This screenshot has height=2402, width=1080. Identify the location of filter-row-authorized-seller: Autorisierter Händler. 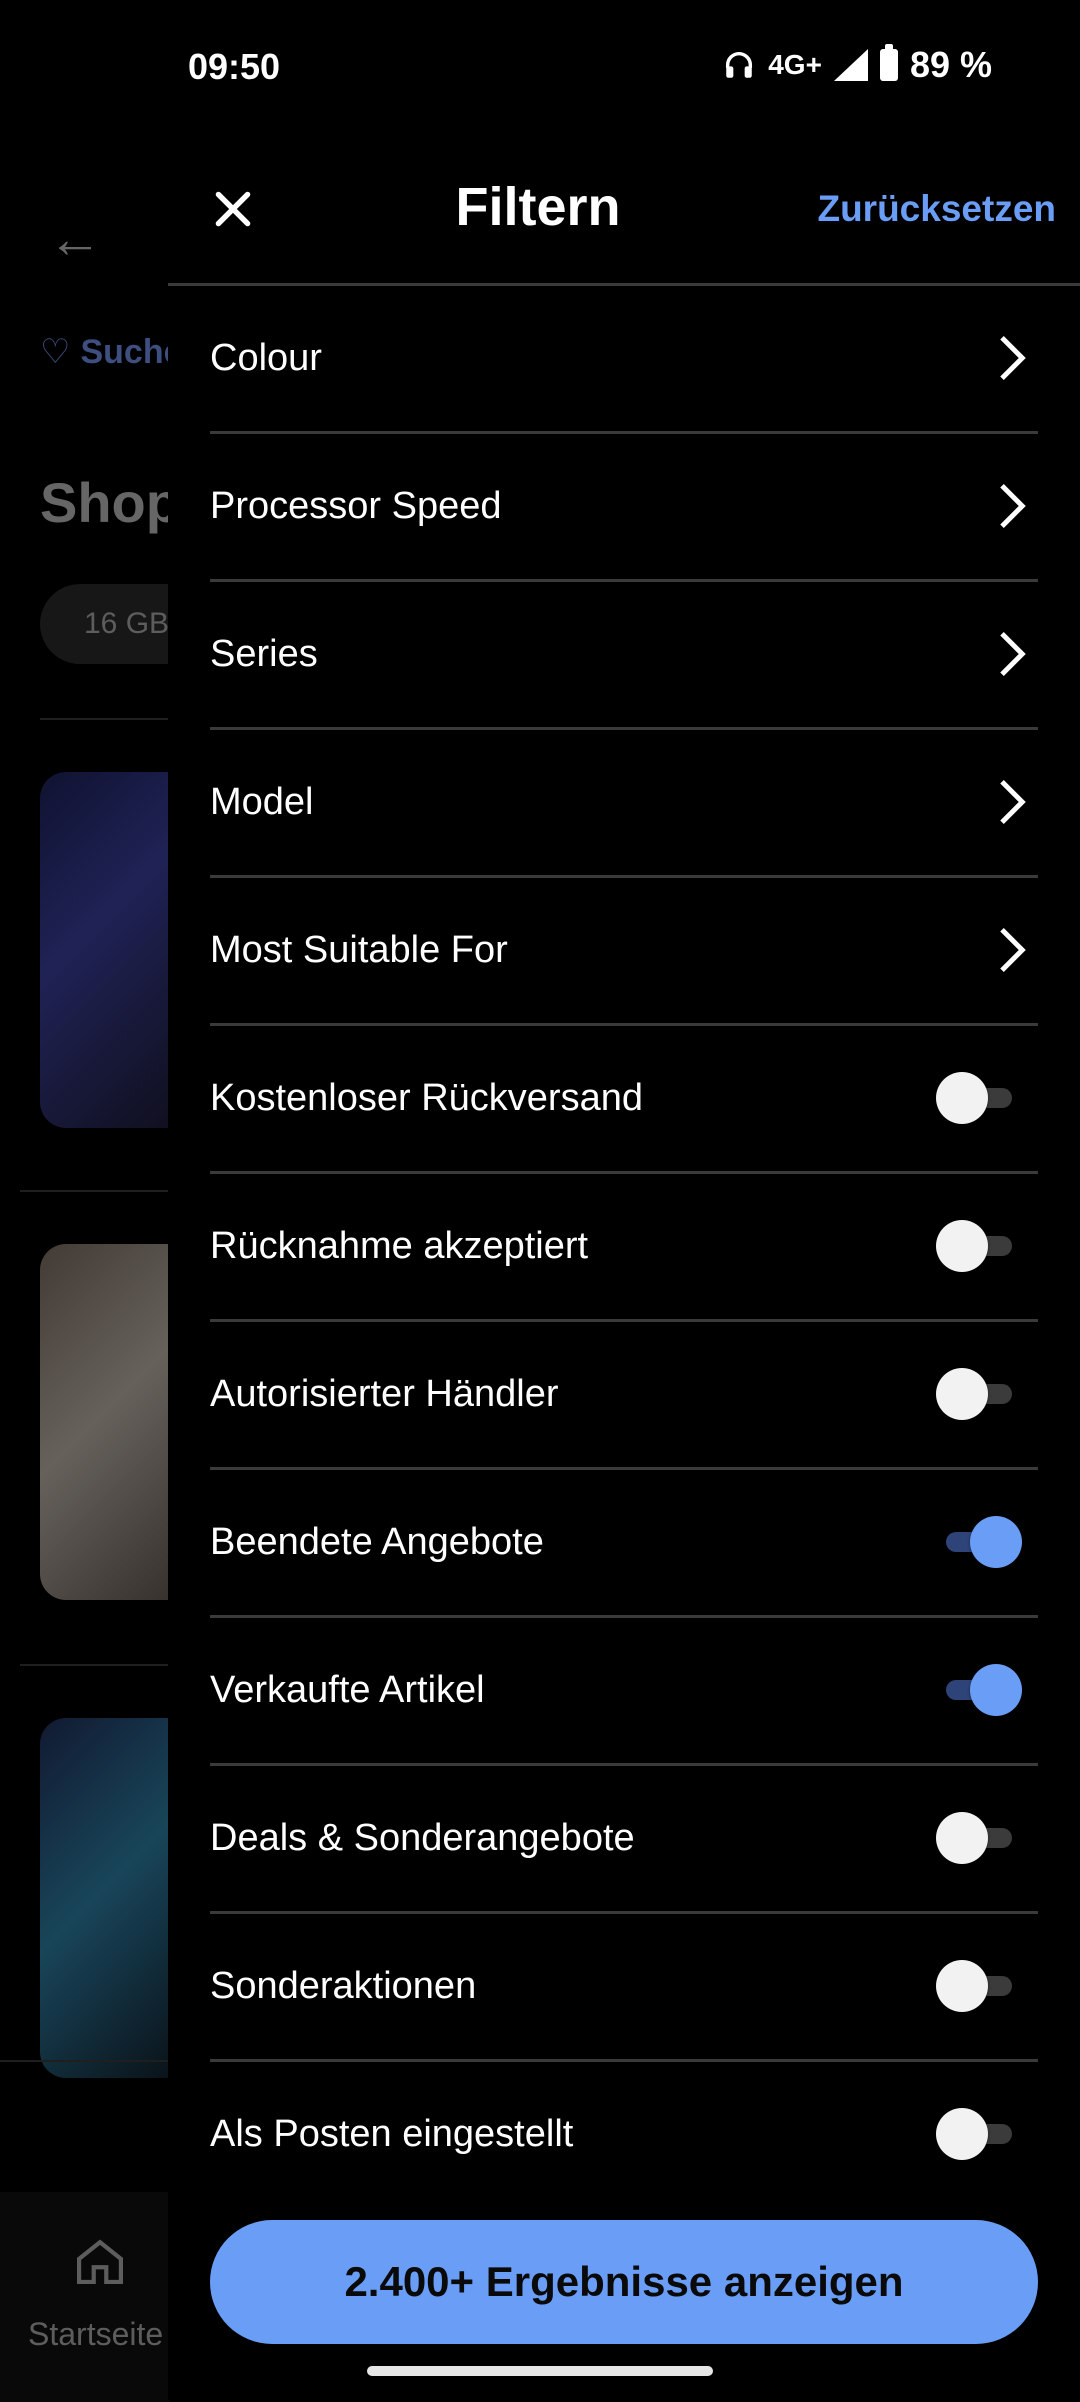
(624, 1396).